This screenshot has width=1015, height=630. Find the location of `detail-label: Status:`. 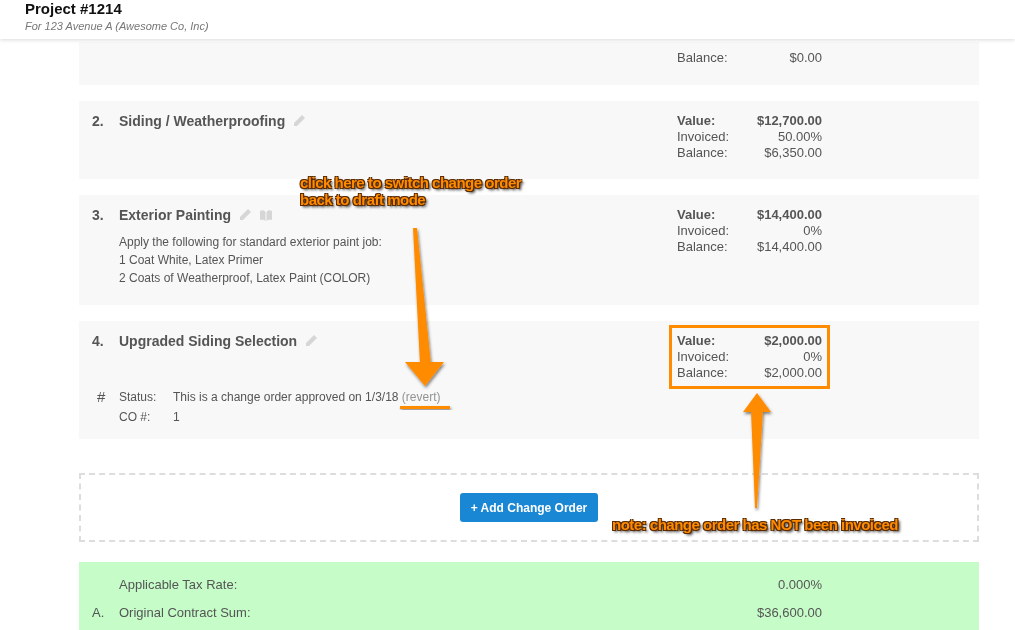

detail-label: Status: is located at coordinates (138, 397).